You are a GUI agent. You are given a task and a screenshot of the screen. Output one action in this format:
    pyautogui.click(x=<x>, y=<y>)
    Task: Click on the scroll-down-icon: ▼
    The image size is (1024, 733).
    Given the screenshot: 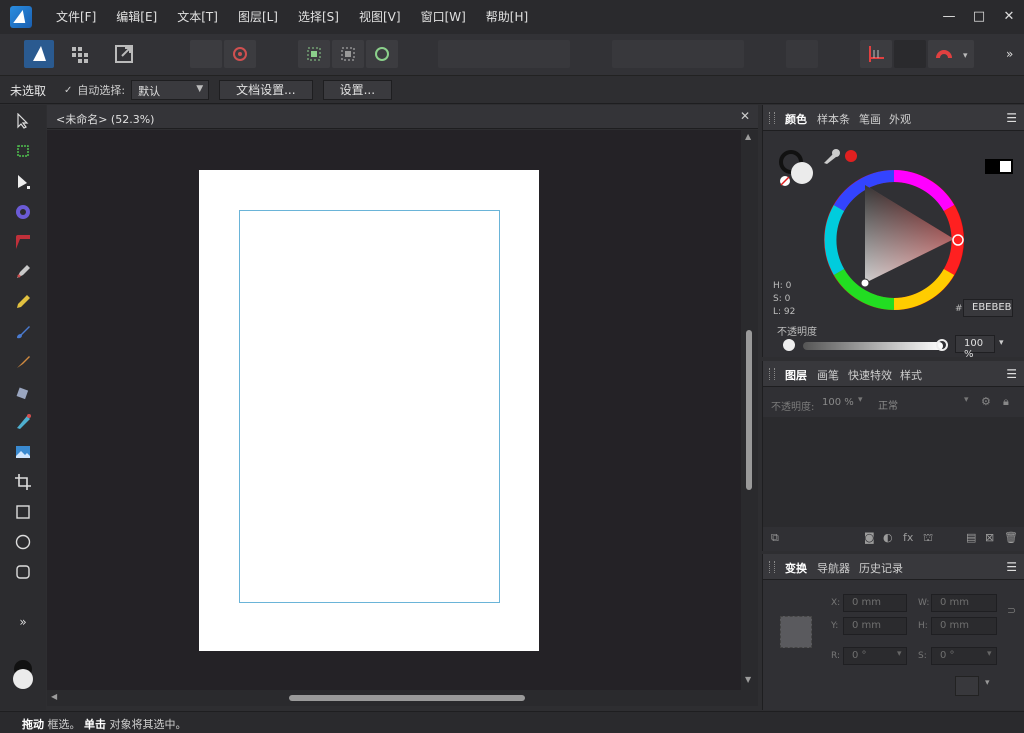 What is the action you would take?
    pyautogui.click(x=748, y=679)
    